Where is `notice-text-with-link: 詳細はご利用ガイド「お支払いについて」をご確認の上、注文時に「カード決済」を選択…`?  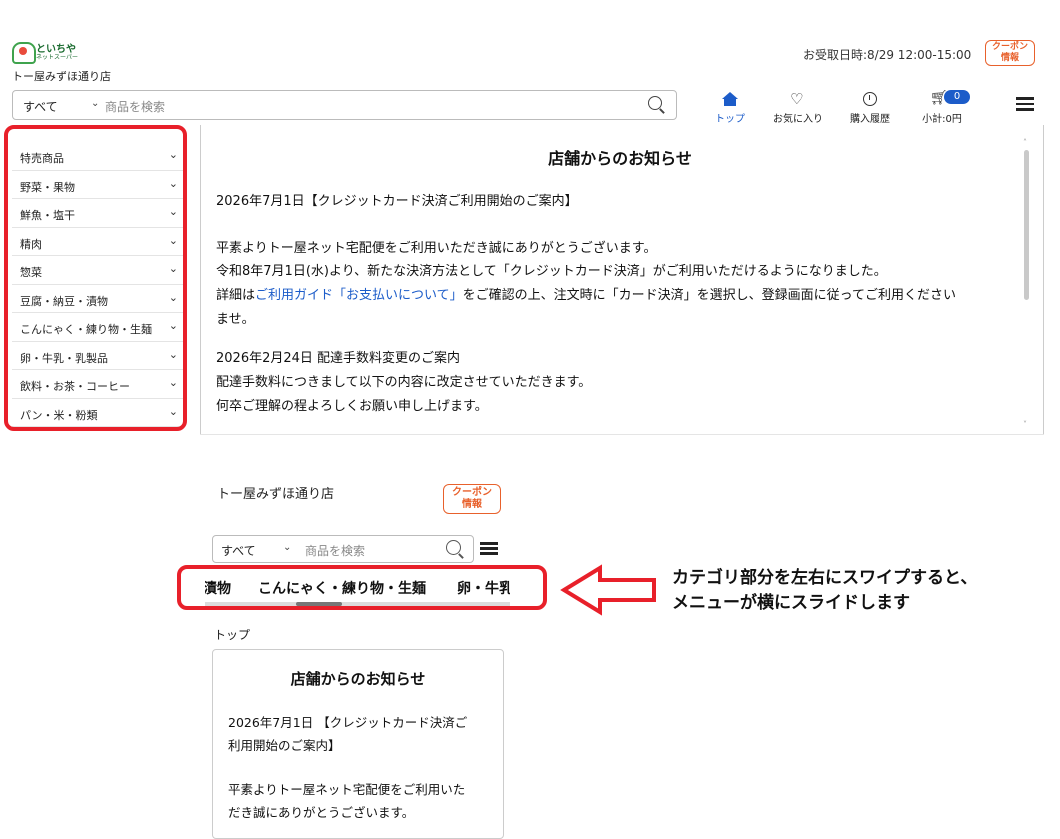 notice-text-with-link: 詳細はご利用ガイド「お支払いについて」をご確認の上、注文時に「カード決済」を選択… is located at coordinates (586, 293).